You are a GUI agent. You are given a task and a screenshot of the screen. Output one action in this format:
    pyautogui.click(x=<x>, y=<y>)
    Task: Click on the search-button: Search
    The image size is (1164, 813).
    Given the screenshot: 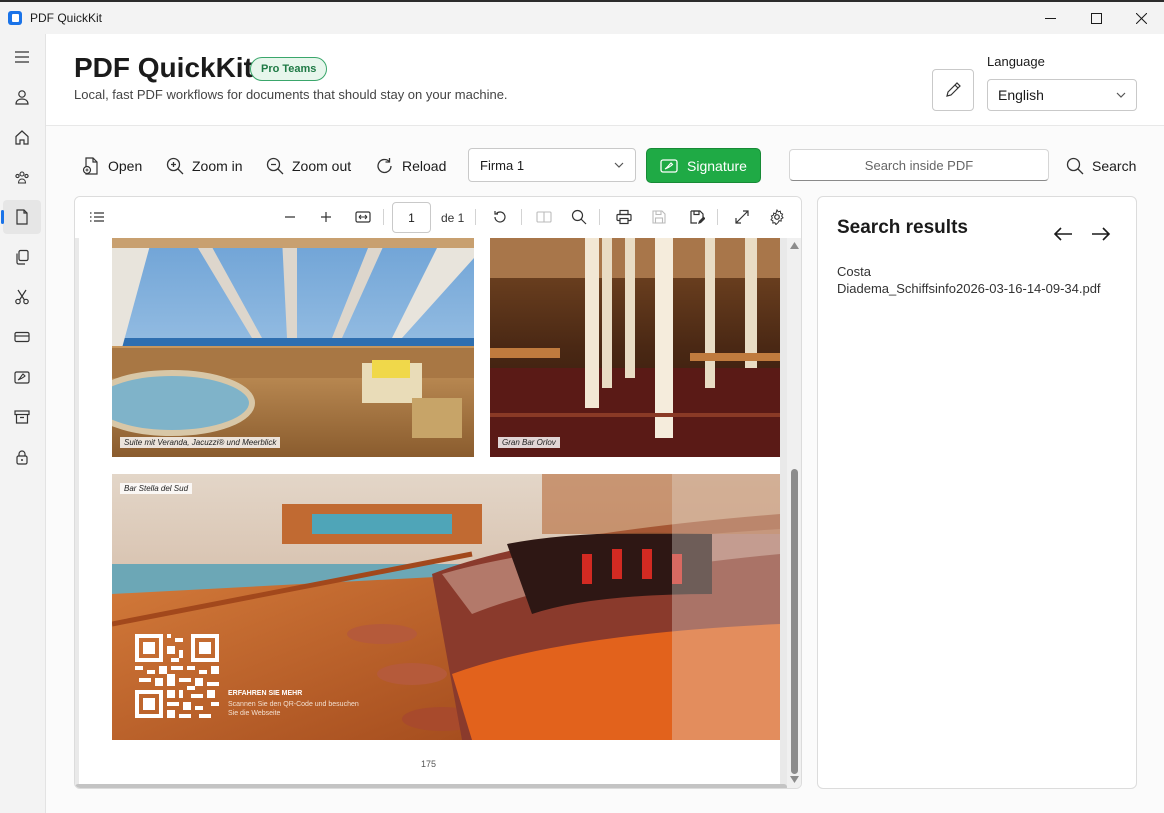 What is the action you would take?
    pyautogui.click(x=1101, y=166)
    